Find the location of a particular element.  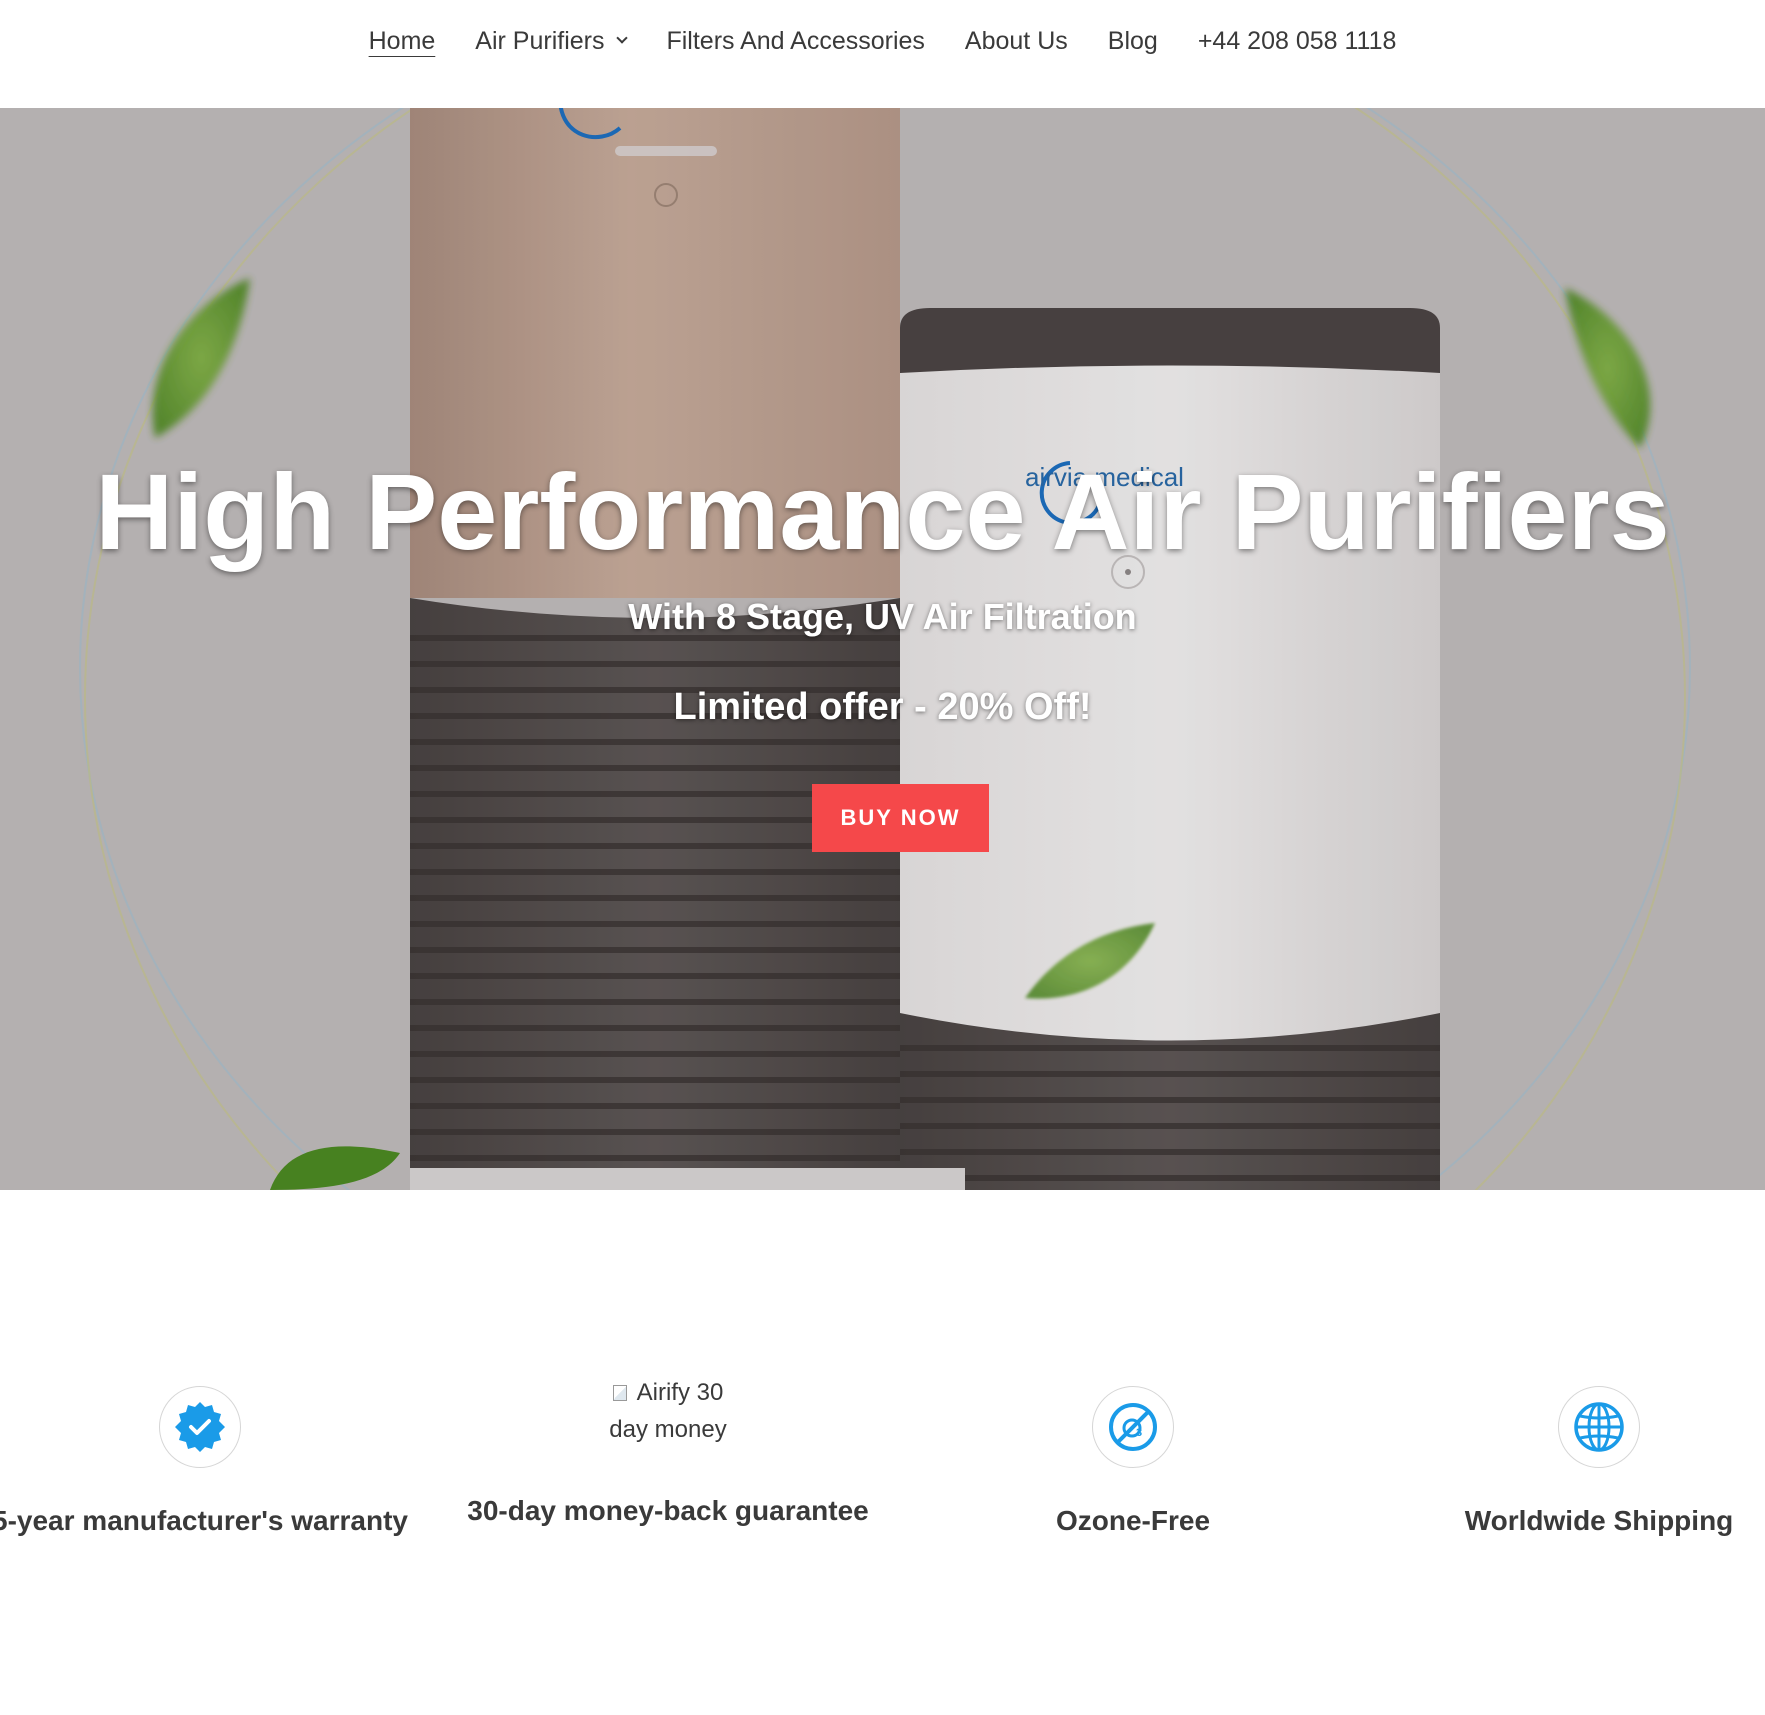

buy-now-button: BUY NOW is located at coordinates (900, 818).